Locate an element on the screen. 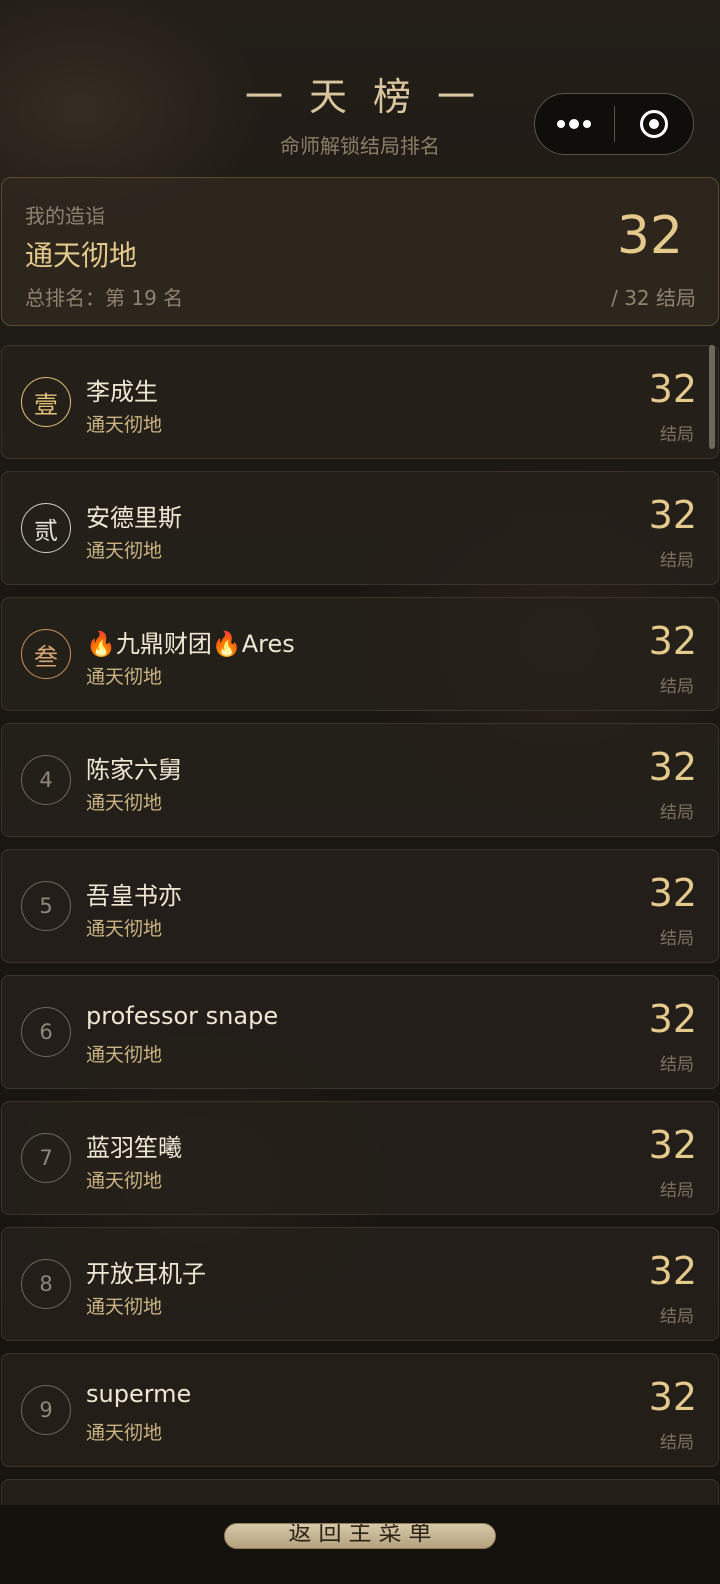  my-ranking-card: 我的造诣 通天彻地 总排名：第 19 名 32 / 32 结局 is located at coordinates (360, 251).